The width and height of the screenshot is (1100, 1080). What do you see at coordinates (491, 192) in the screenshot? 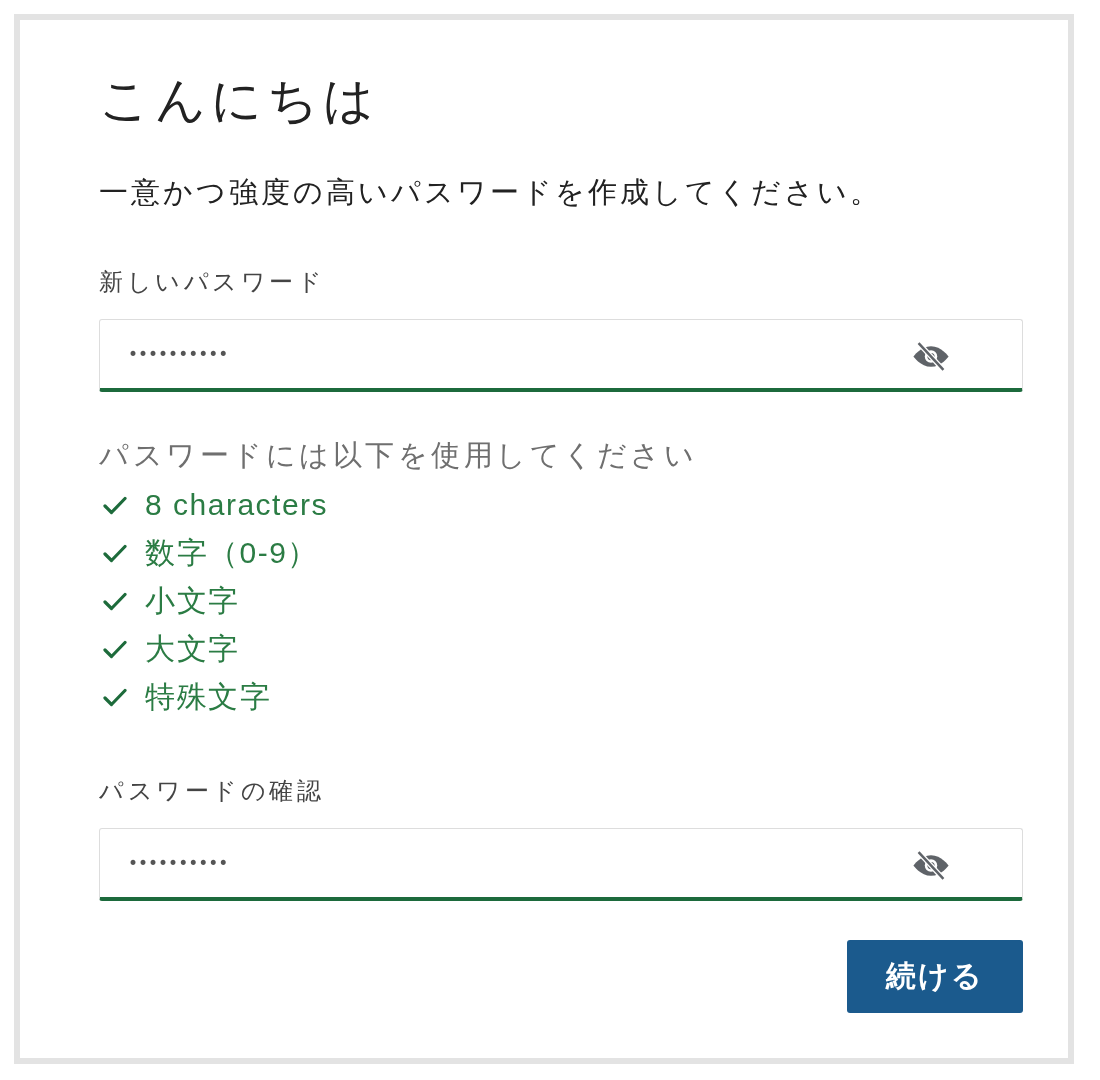
I see `instruction-text: 一意かつ強度の高いパスワードを作成してください。` at bounding box center [491, 192].